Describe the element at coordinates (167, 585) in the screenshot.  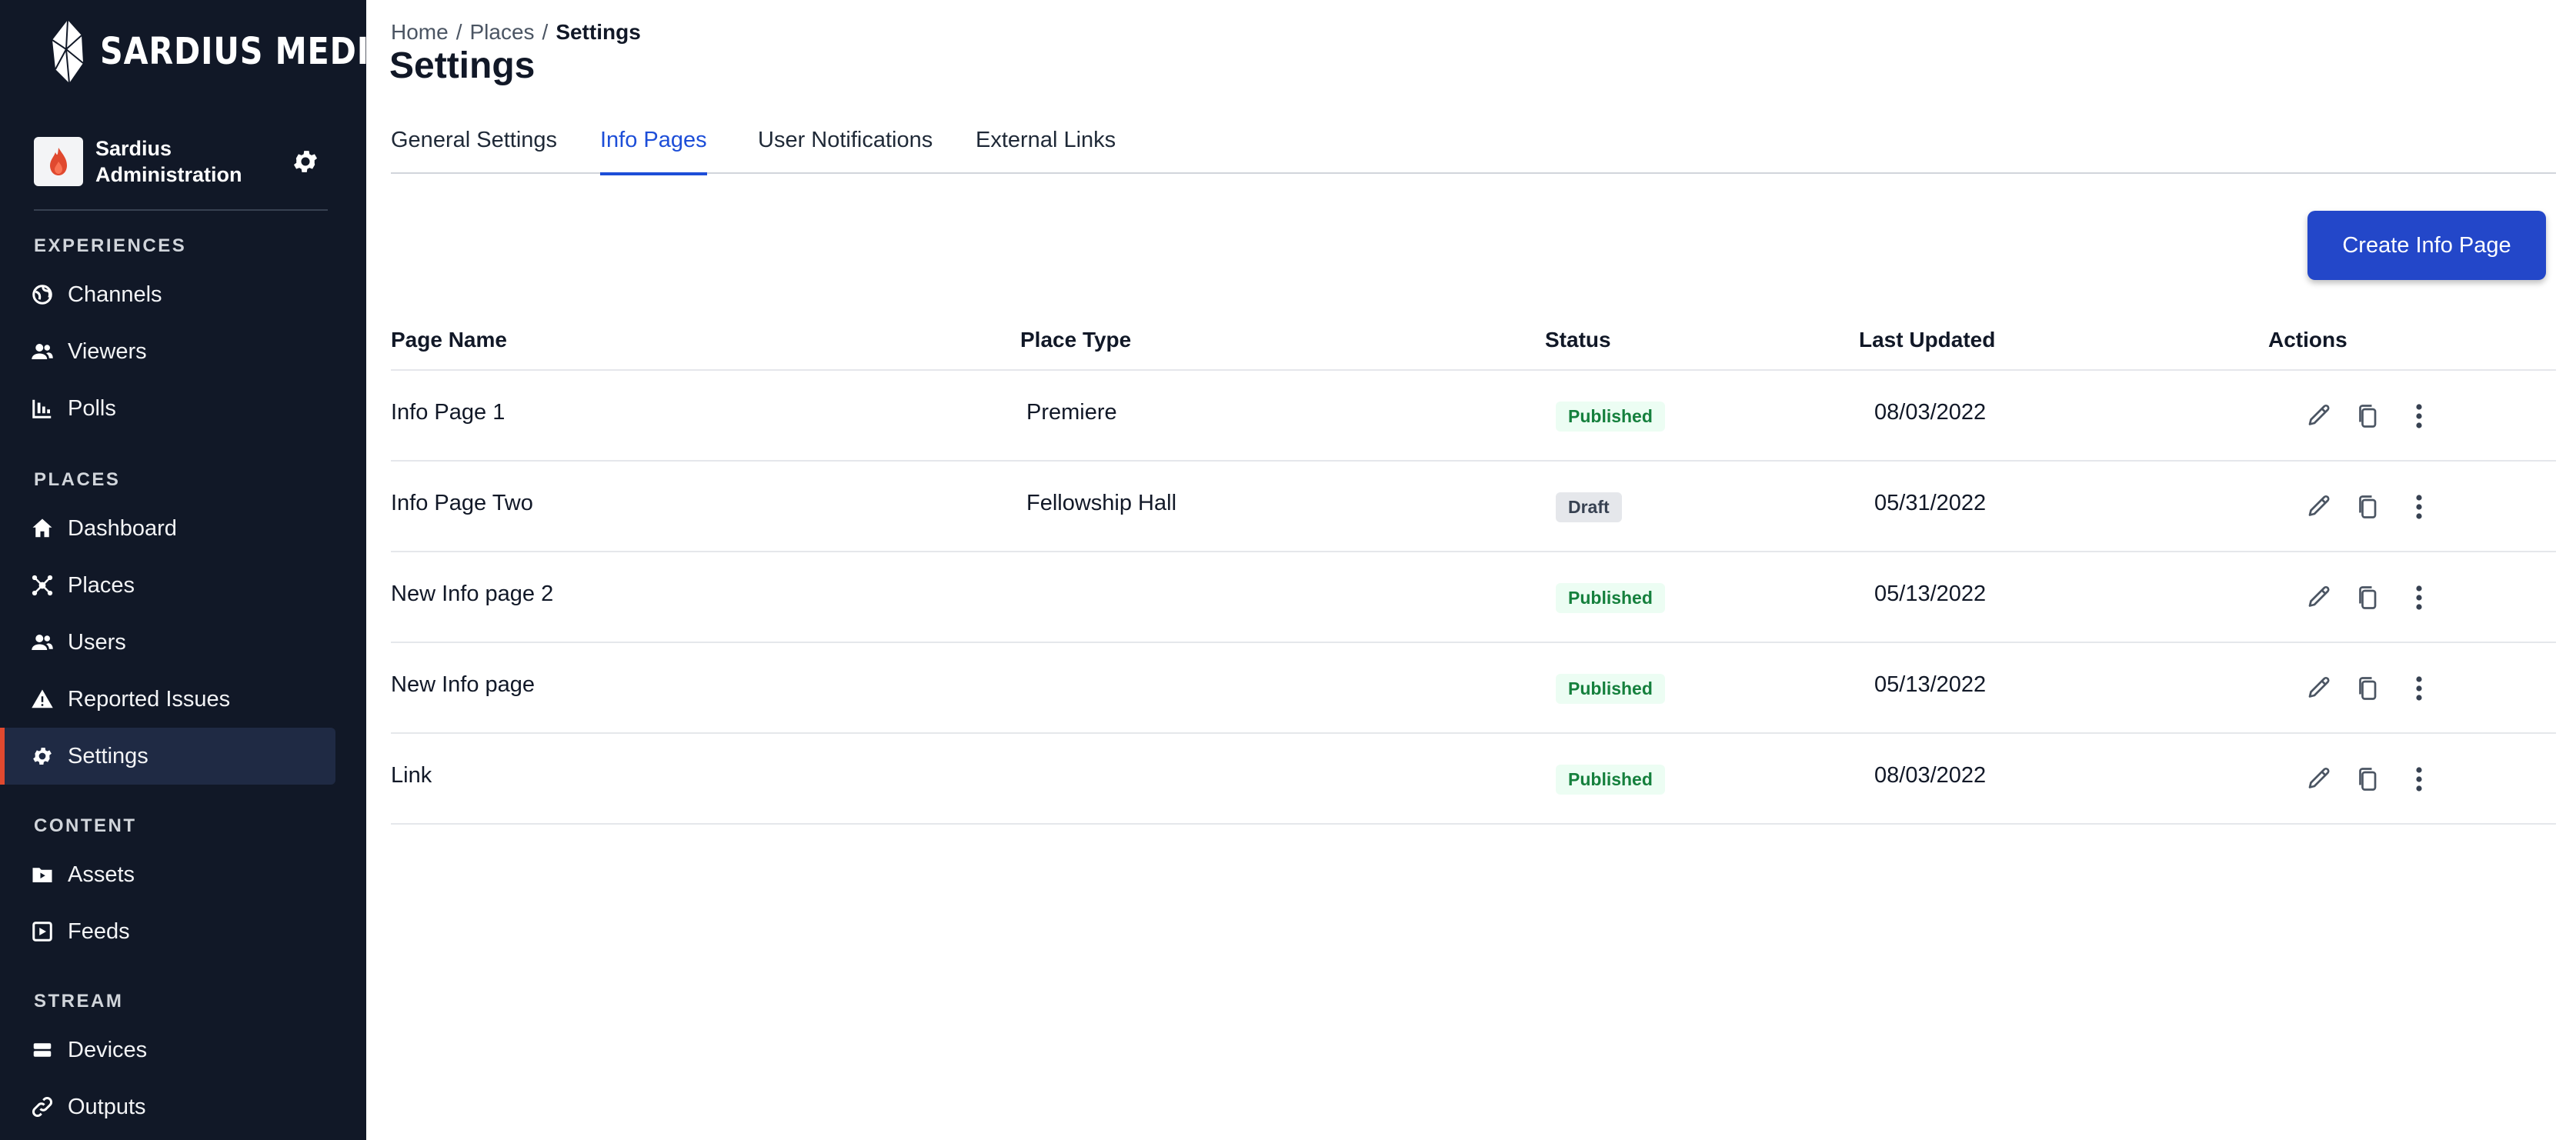
I see `sidebar-item-places: Places` at that location.